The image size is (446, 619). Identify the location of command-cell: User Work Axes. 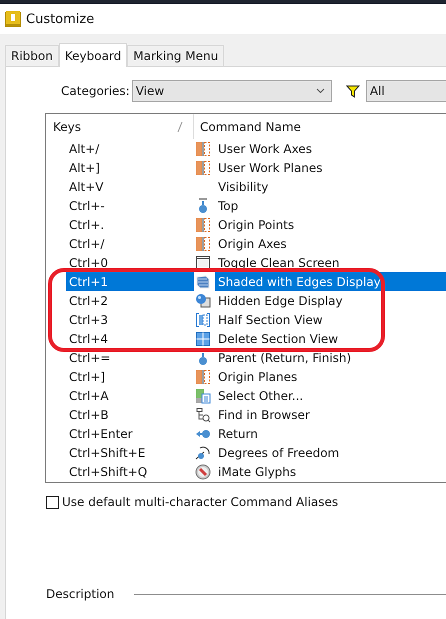
(330, 148).